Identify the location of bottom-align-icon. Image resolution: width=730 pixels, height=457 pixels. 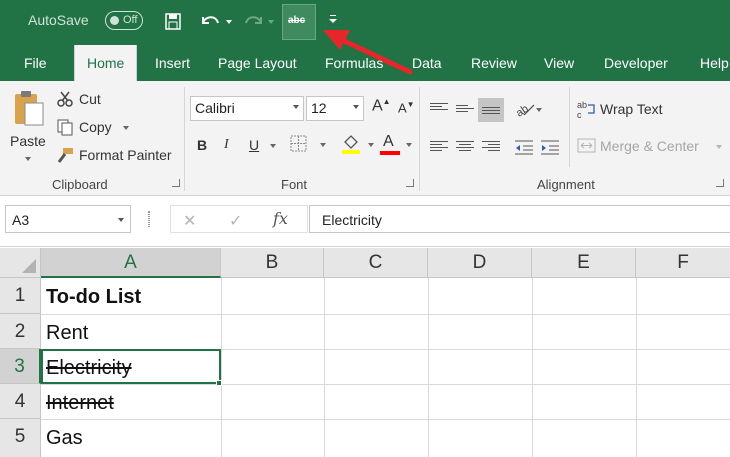
(491, 114).